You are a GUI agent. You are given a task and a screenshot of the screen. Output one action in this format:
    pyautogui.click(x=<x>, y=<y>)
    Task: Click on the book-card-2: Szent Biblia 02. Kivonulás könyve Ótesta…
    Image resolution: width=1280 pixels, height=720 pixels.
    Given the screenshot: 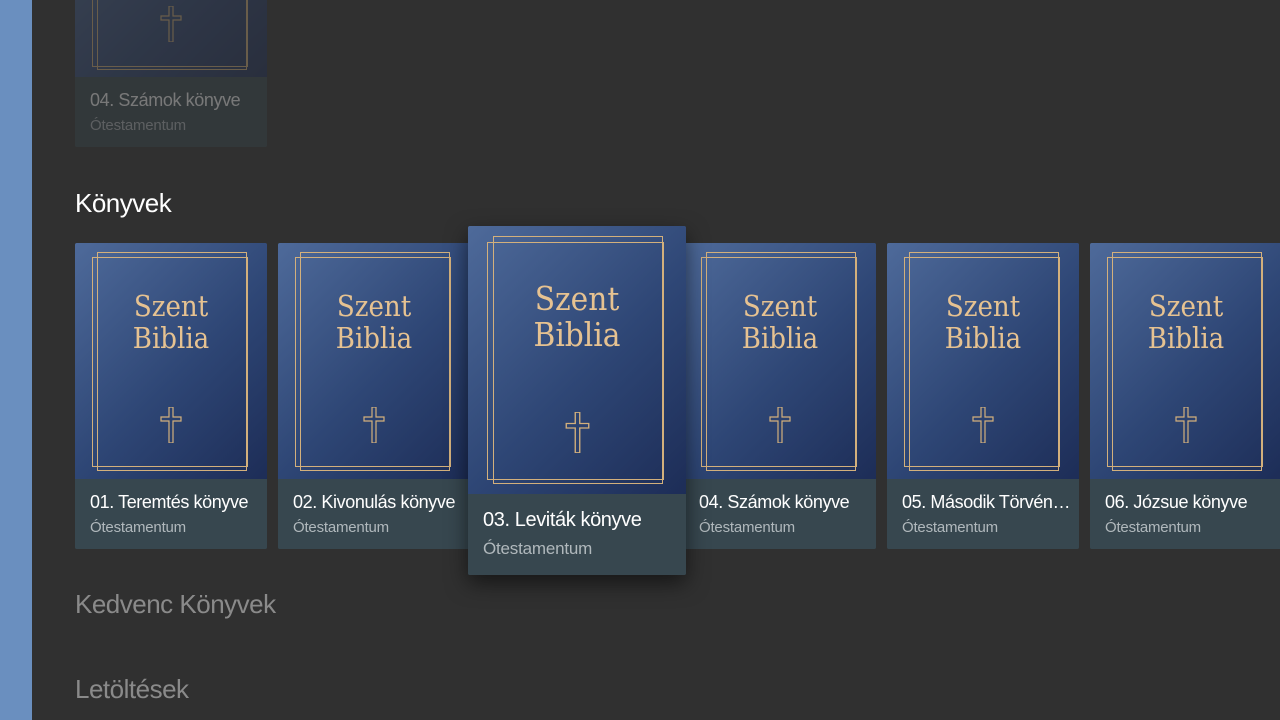 What is the action you would take?
    pyautogui.click(x=374, y=396)
    